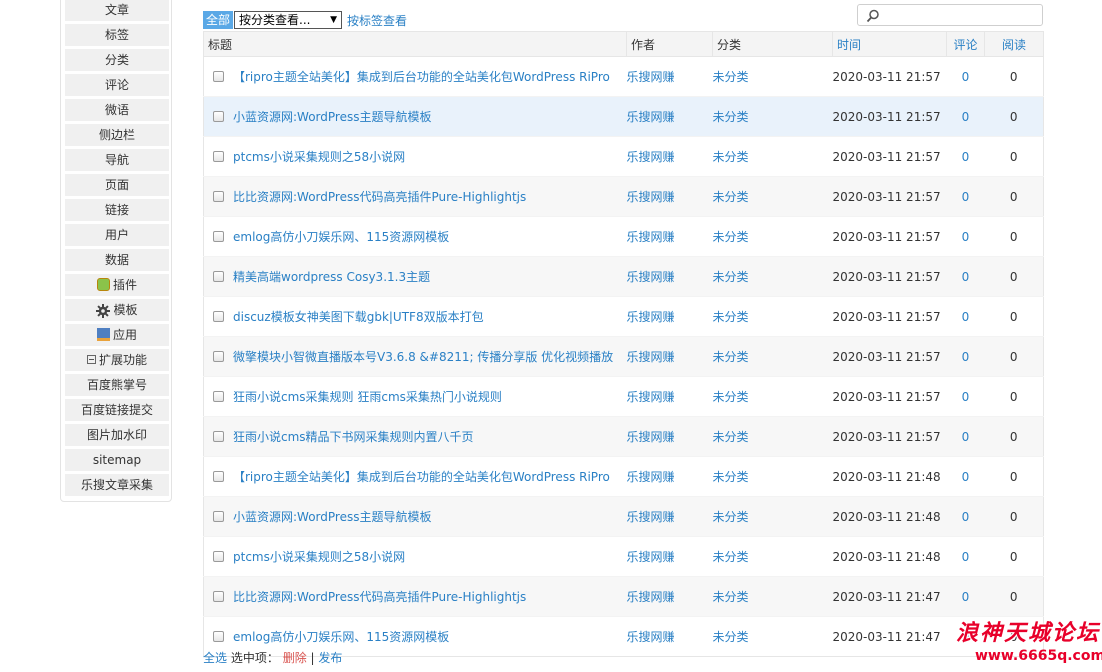  I want to click on show-all-button: 全部, so click(218, 20).